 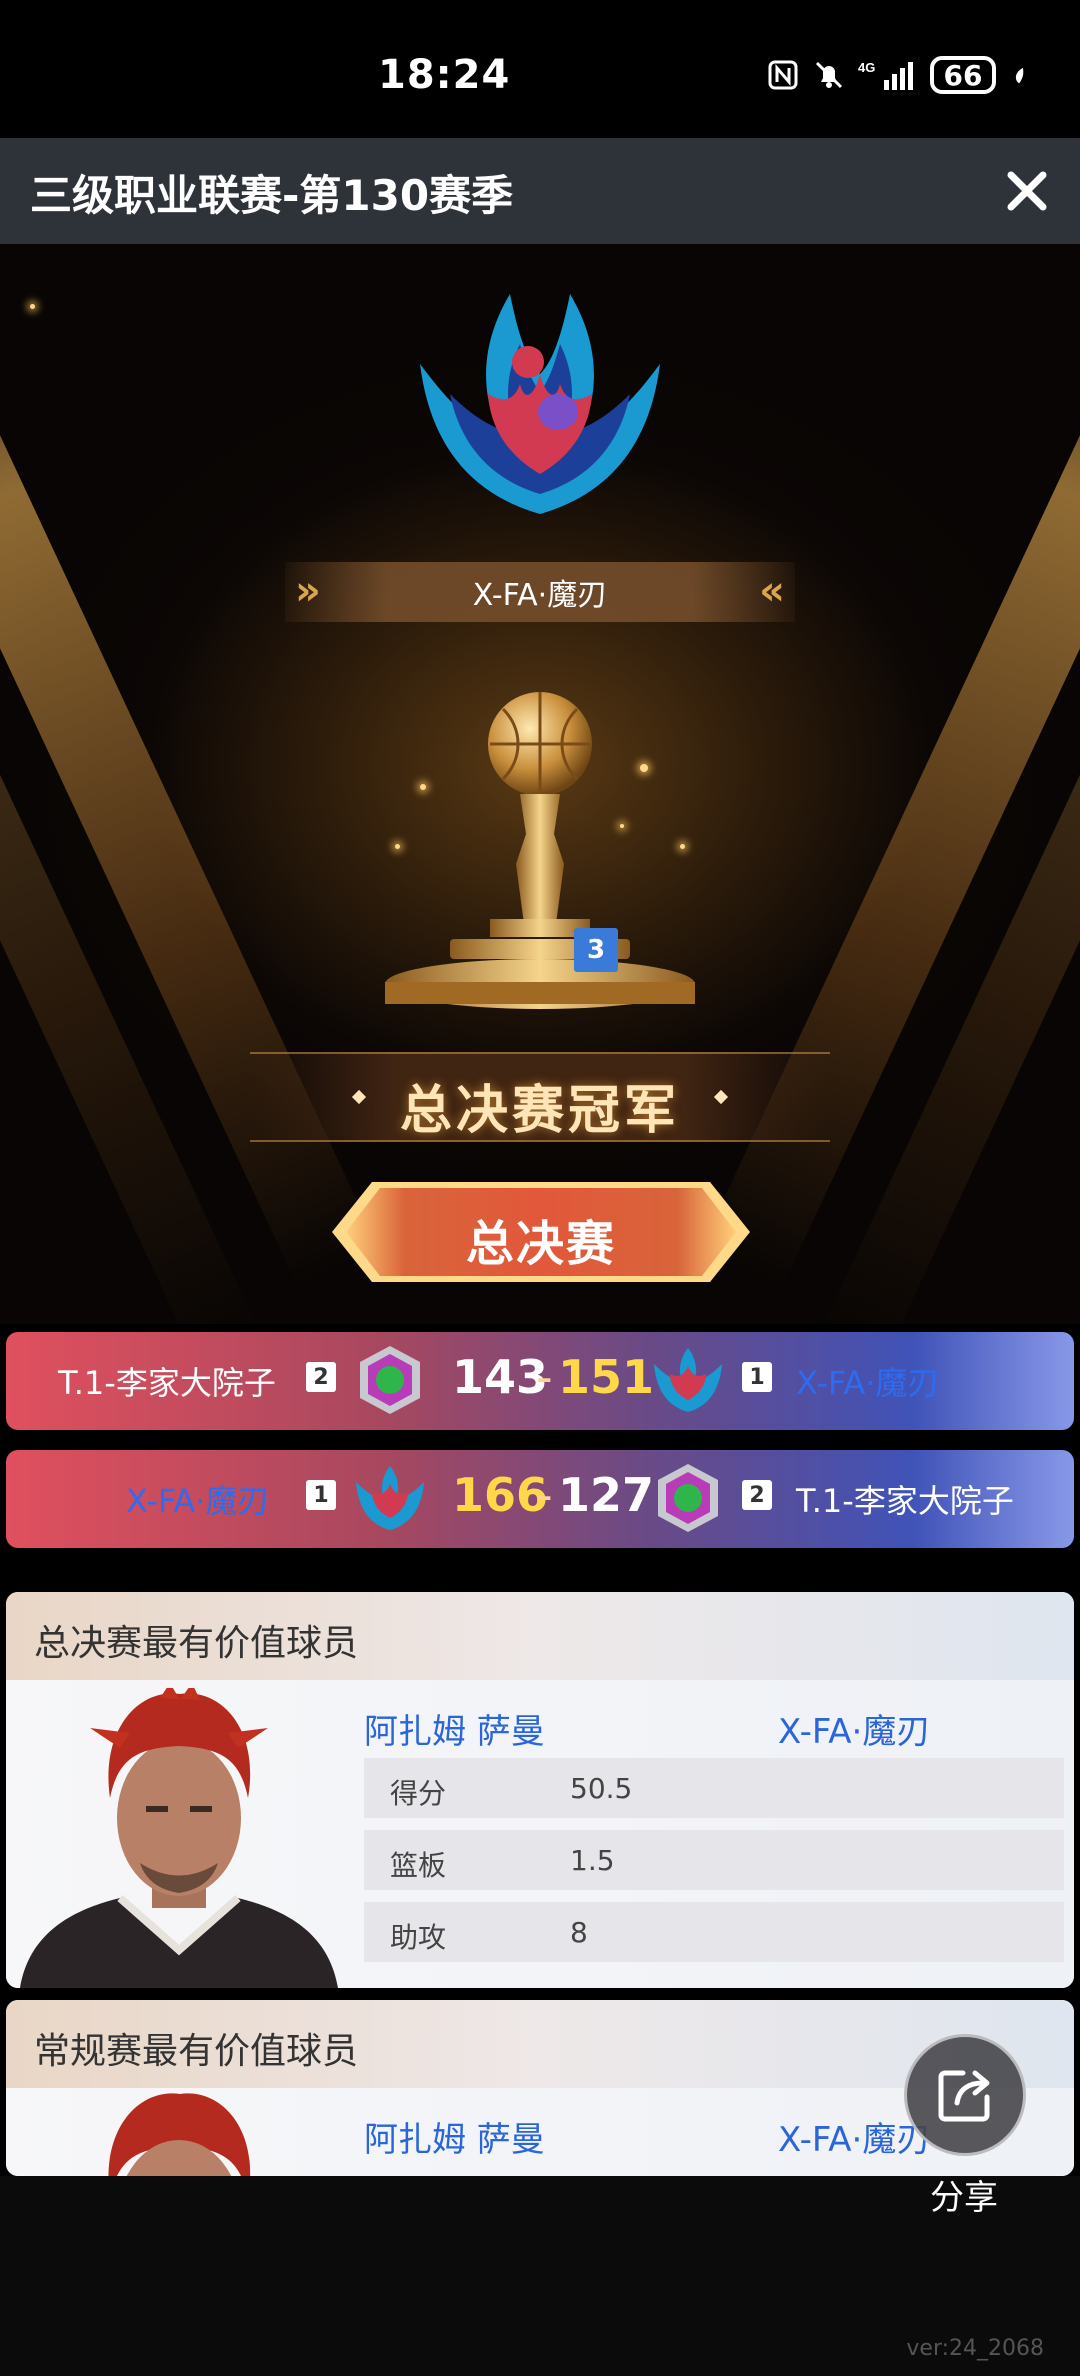 What do you see at coordinates (167, 1383) in the screenshot?
I see `match-left-team: T.1-李家大院子` at bounding box center [167, 1383].